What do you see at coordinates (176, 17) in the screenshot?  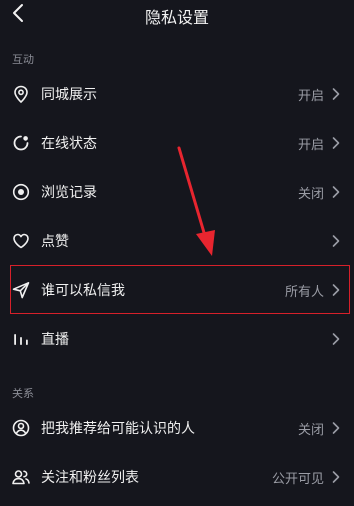 I see `page-title: 隐私设置` at bounding box center [176, 17].